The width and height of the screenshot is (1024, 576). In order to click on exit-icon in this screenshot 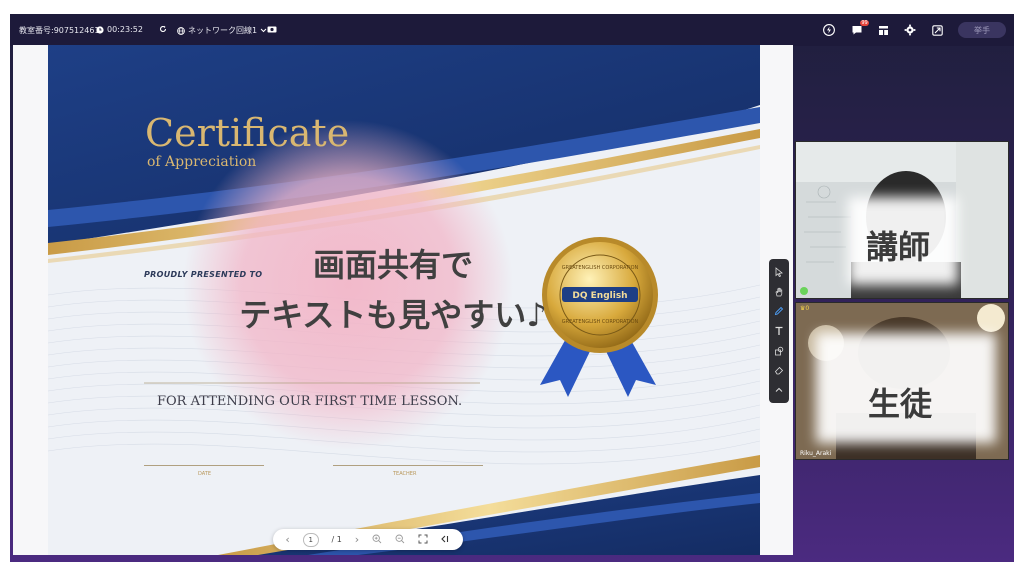, I will do `click(937, 30)`.